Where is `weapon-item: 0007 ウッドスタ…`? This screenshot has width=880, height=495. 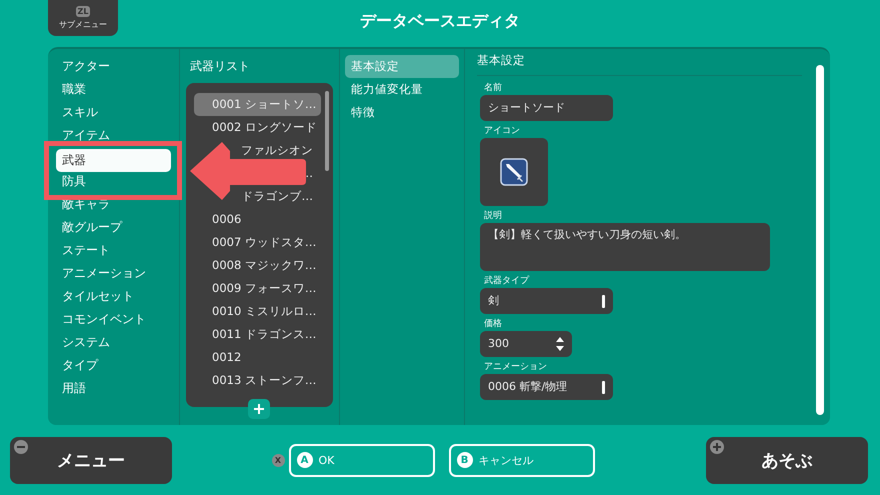
weapon-item: 0007 ウッドスタ… is located at coordinates (257, 242).